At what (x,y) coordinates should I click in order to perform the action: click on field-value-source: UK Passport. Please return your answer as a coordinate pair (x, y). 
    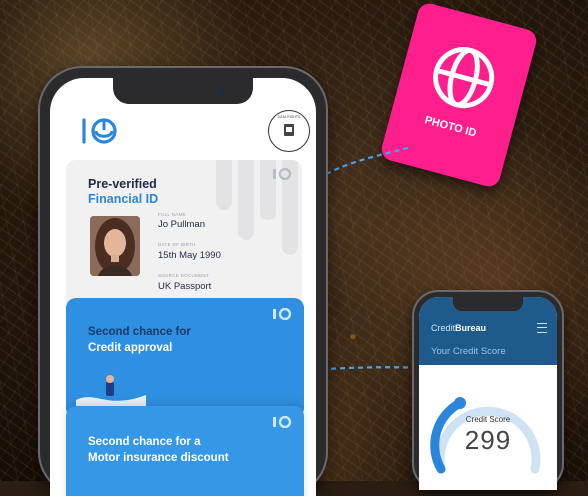
    Looking at the image, I should click on (185, 286).